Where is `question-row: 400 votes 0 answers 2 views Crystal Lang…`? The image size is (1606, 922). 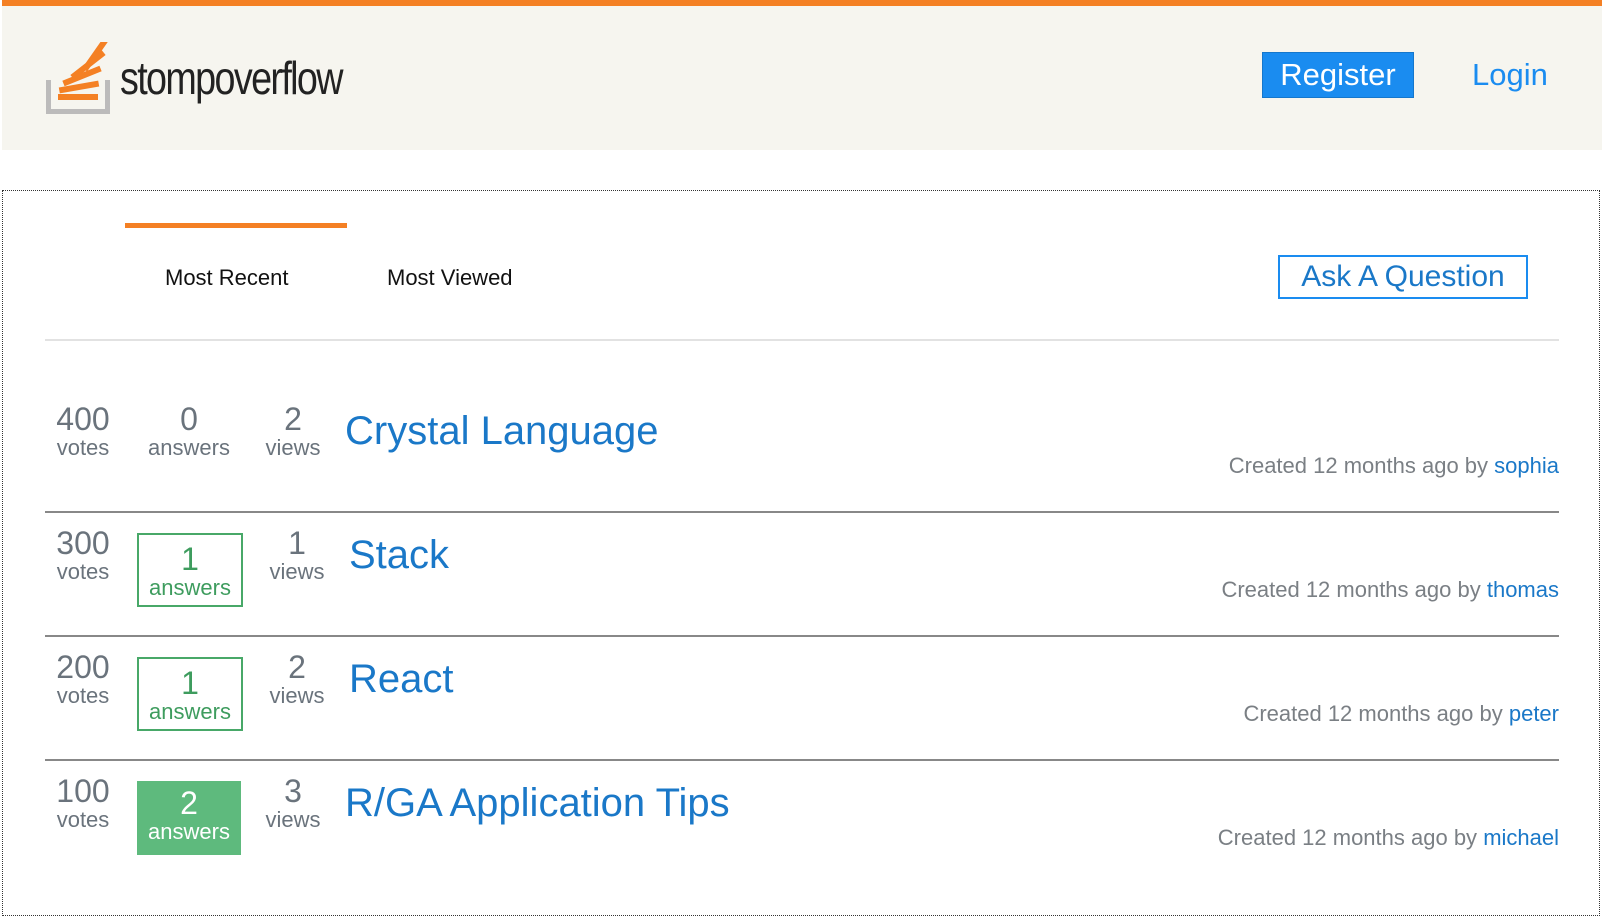 question-row: 400 votes 0 answers 2 views Crystal Lang… is located at coordinates (802, 451).